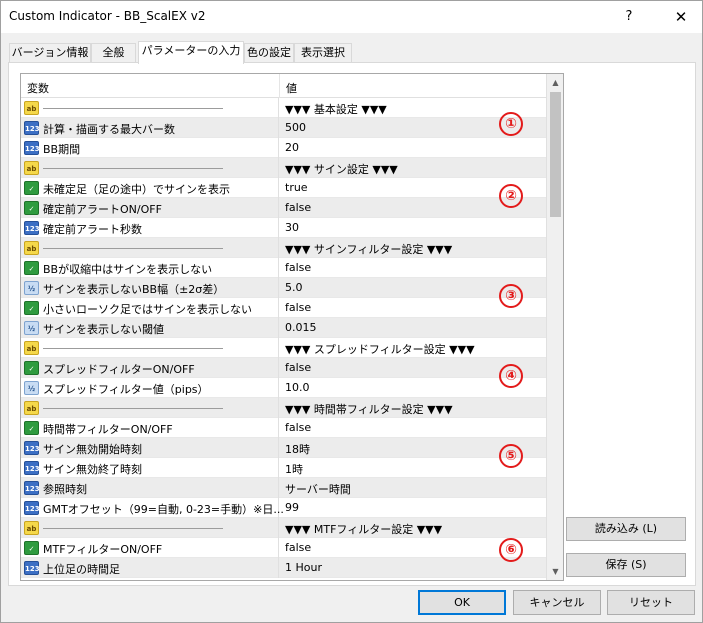  I want to click on parameter-value: 10.0, so click(297, 387).